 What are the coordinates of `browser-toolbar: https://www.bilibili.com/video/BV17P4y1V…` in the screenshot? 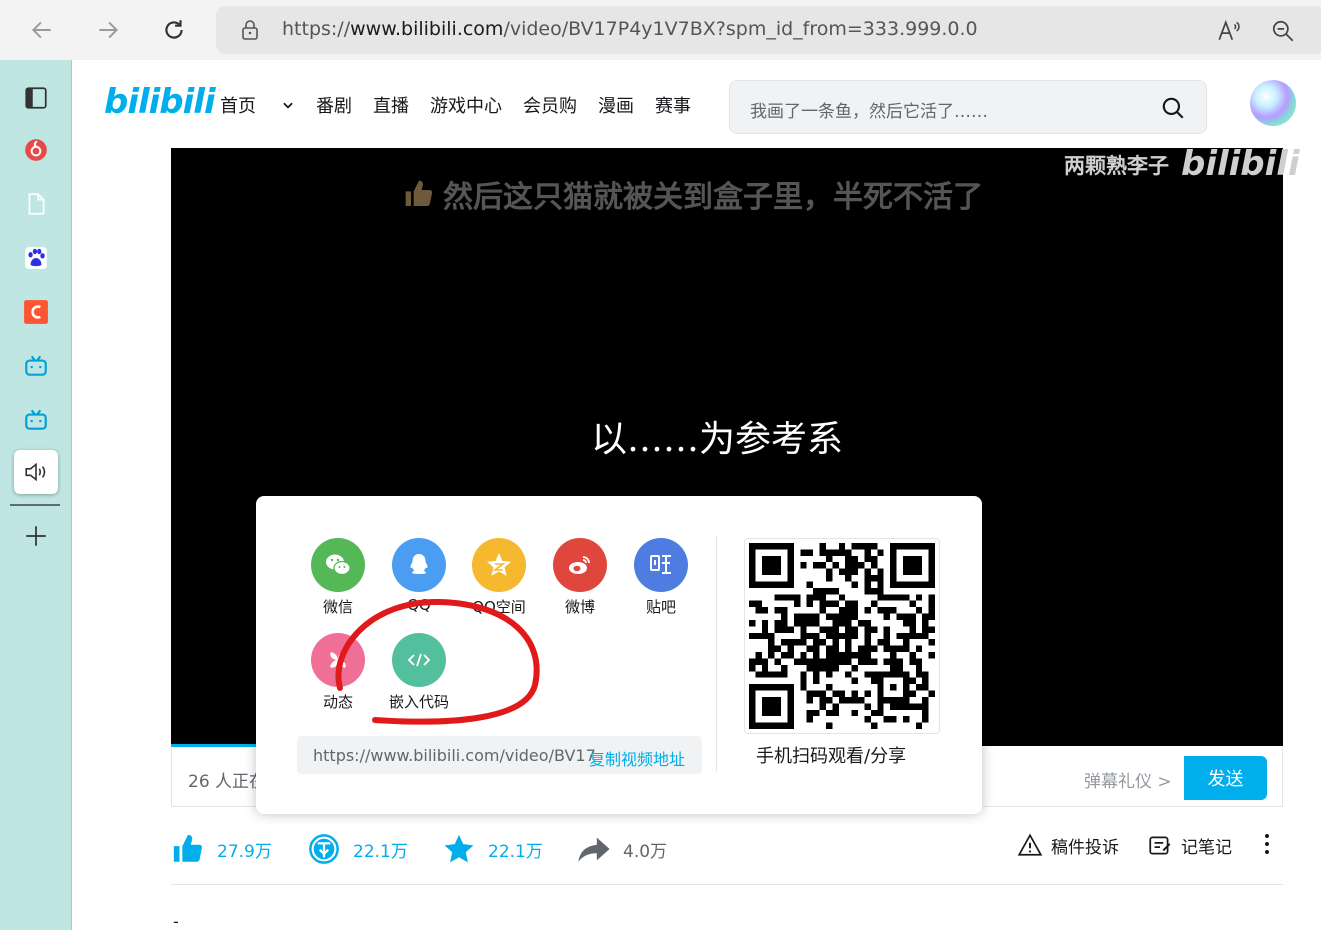 It's located at (660, 30).